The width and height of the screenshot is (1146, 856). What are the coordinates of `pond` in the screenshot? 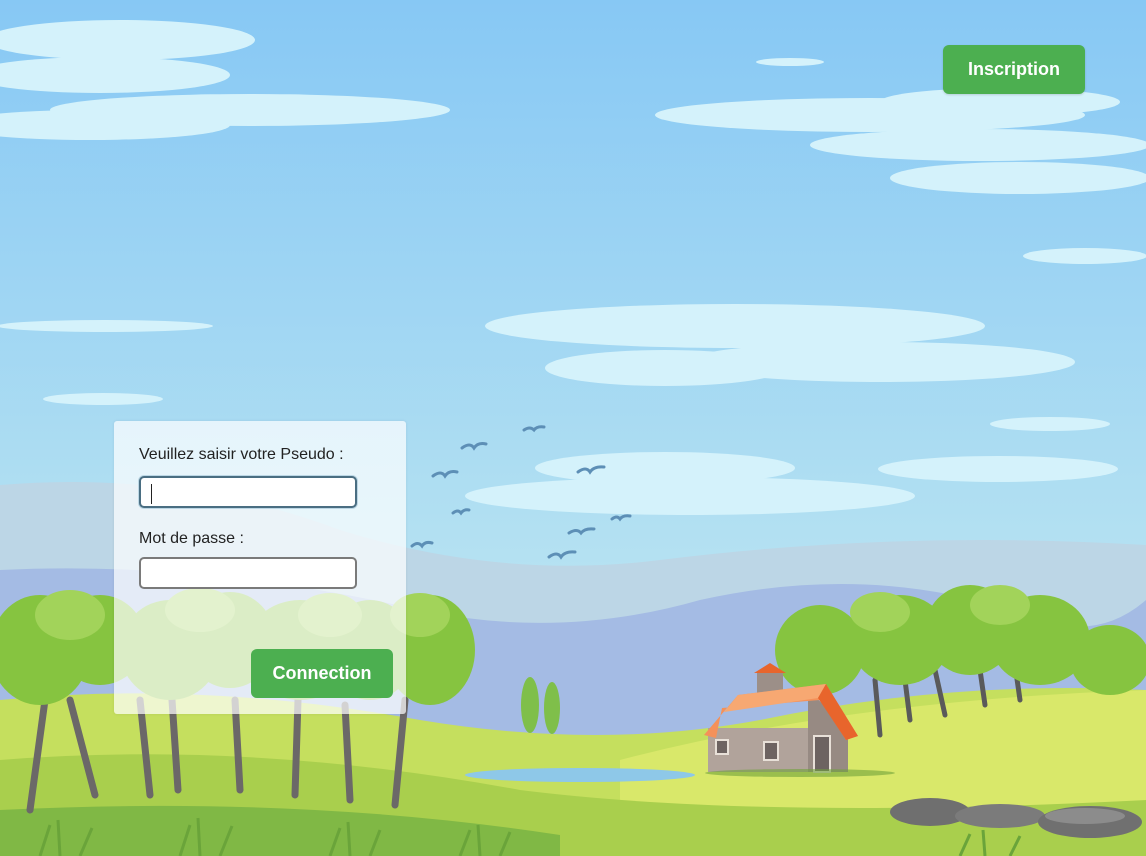 It's located at (580, 775).